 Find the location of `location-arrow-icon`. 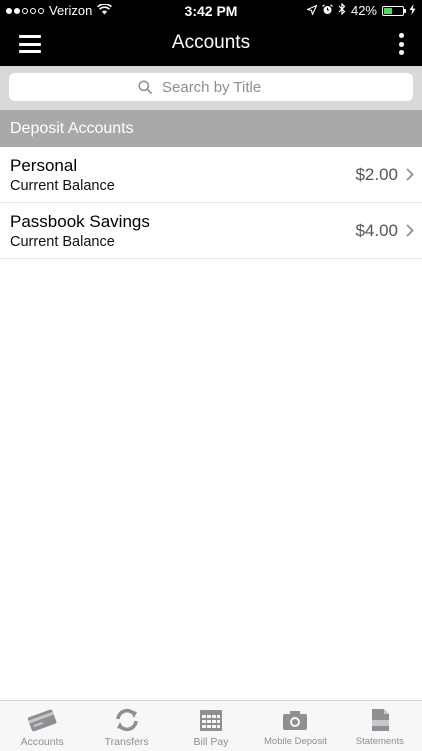

location-arrow-icon is located at coordinates (311, 10).